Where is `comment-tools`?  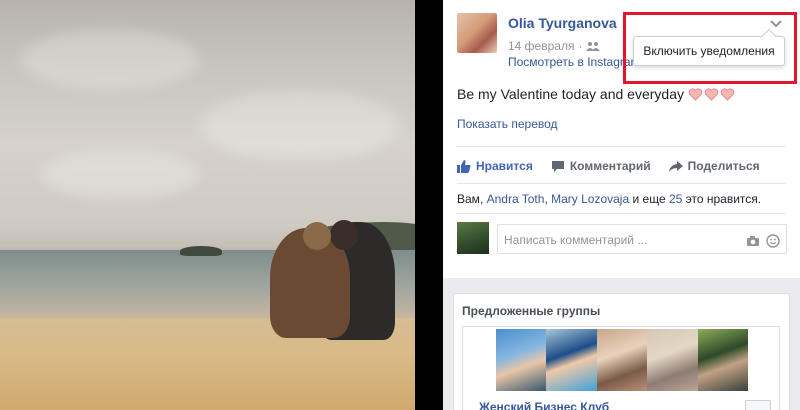 comment-tools is located at coordinates (763, 241).